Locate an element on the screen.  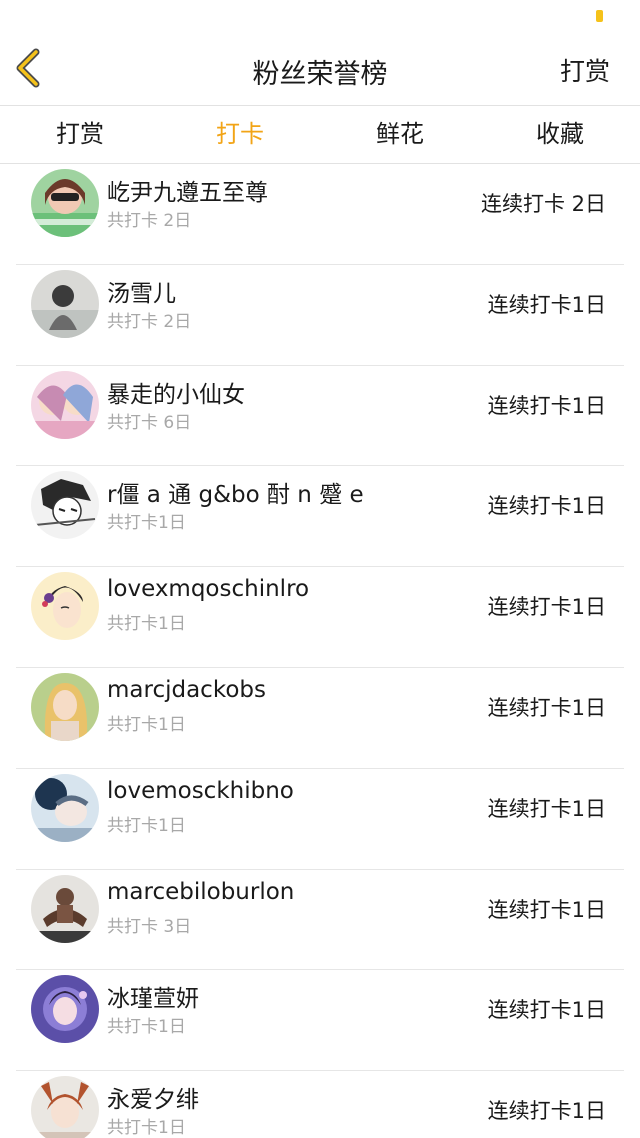
user-name: marcebiloburlon is located at coordinates (201, 891).